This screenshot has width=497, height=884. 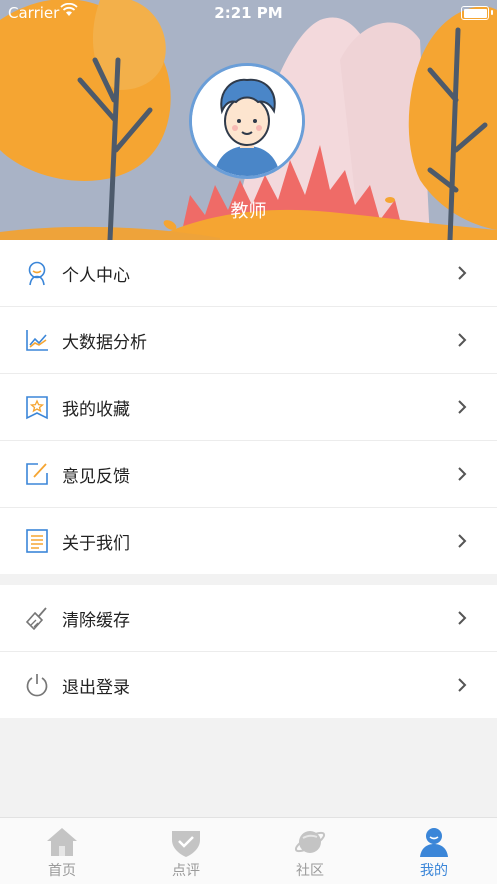 What do you see at coordinates (62, 842) in the screenshot?
I see `home-icon` at bounding box center [62, 842].